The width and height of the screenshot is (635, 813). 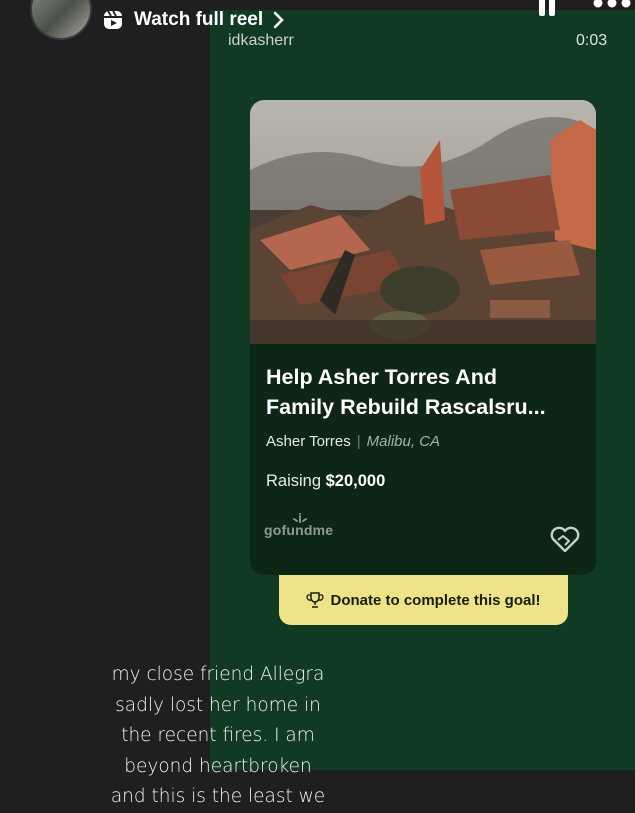 What do you see at coordinates (218, 705) in the screenshot?
I see `caption-line: sadly lost her home in` at bounding box center [218, 705].